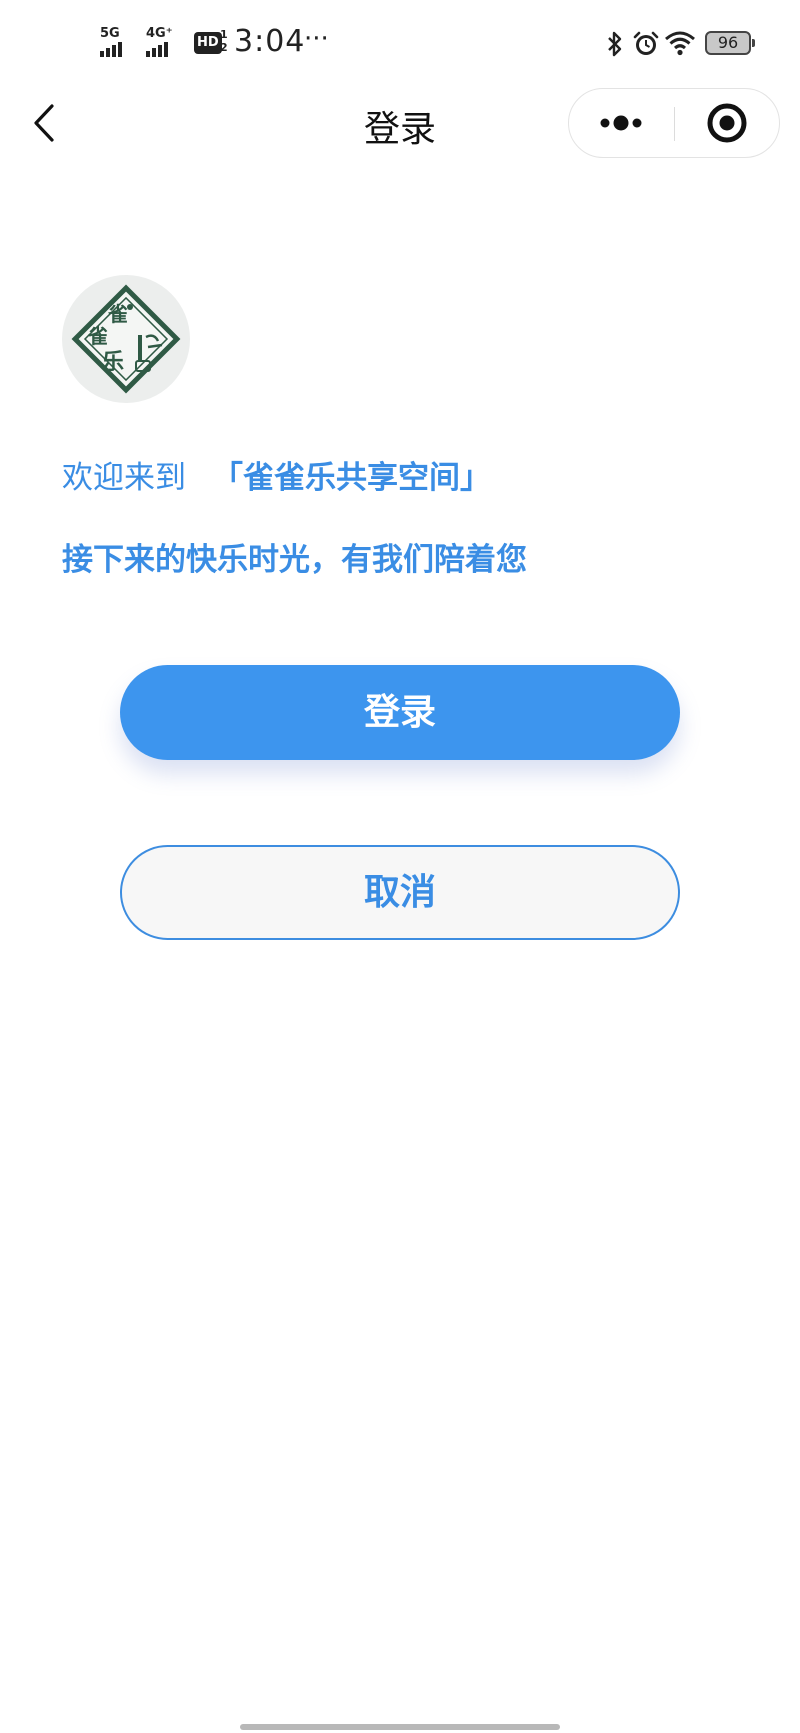  What do you see at coordinates (615, 44) in the screenshot?
I see `bluetooth-icon` at bounding box center [615, 44].